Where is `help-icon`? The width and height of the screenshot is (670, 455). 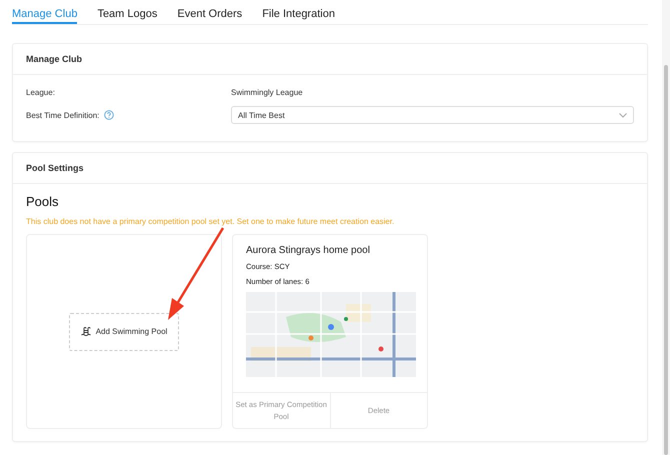 help-icon is located at coordinates (109, 115).